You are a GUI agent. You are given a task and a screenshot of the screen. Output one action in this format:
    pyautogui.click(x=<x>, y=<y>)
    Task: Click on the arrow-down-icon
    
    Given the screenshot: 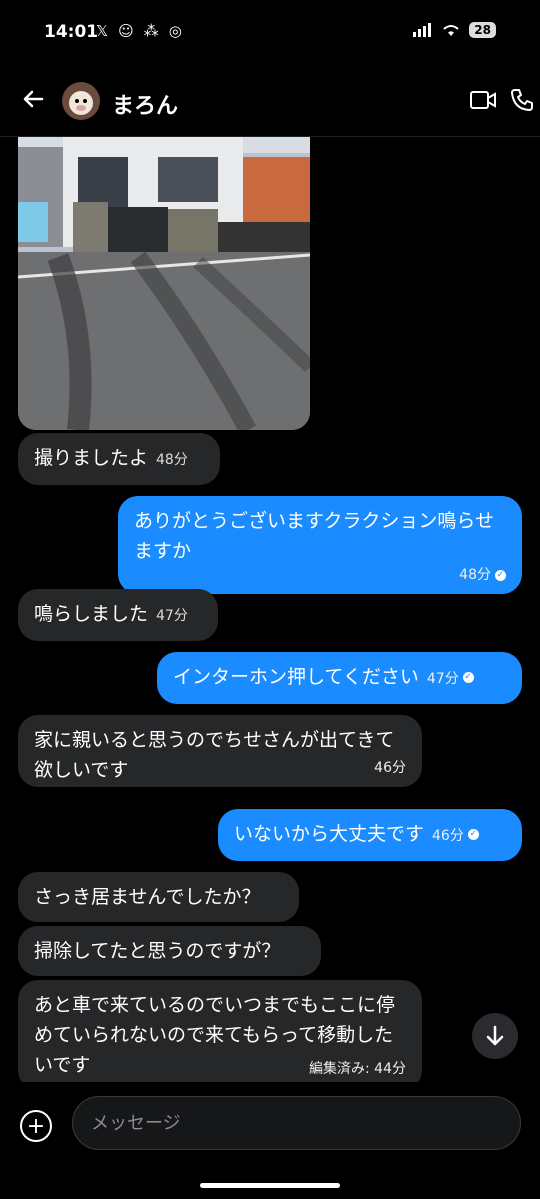 What is the action you would take?
    pyautogui.click(x=495, y=1035)
    